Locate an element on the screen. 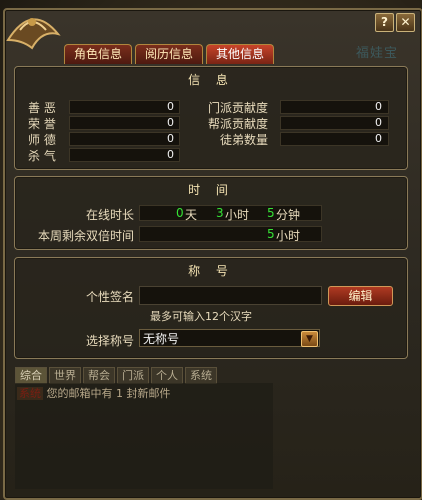  title-select: 无称号 ▼ is located at coordinates (229, 338).